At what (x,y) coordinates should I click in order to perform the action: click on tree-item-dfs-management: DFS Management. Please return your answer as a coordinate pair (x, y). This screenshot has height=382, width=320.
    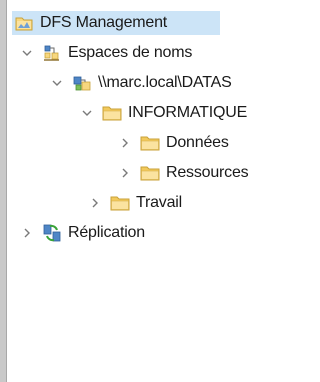
    Looking at the image, I should click on (116, 23).